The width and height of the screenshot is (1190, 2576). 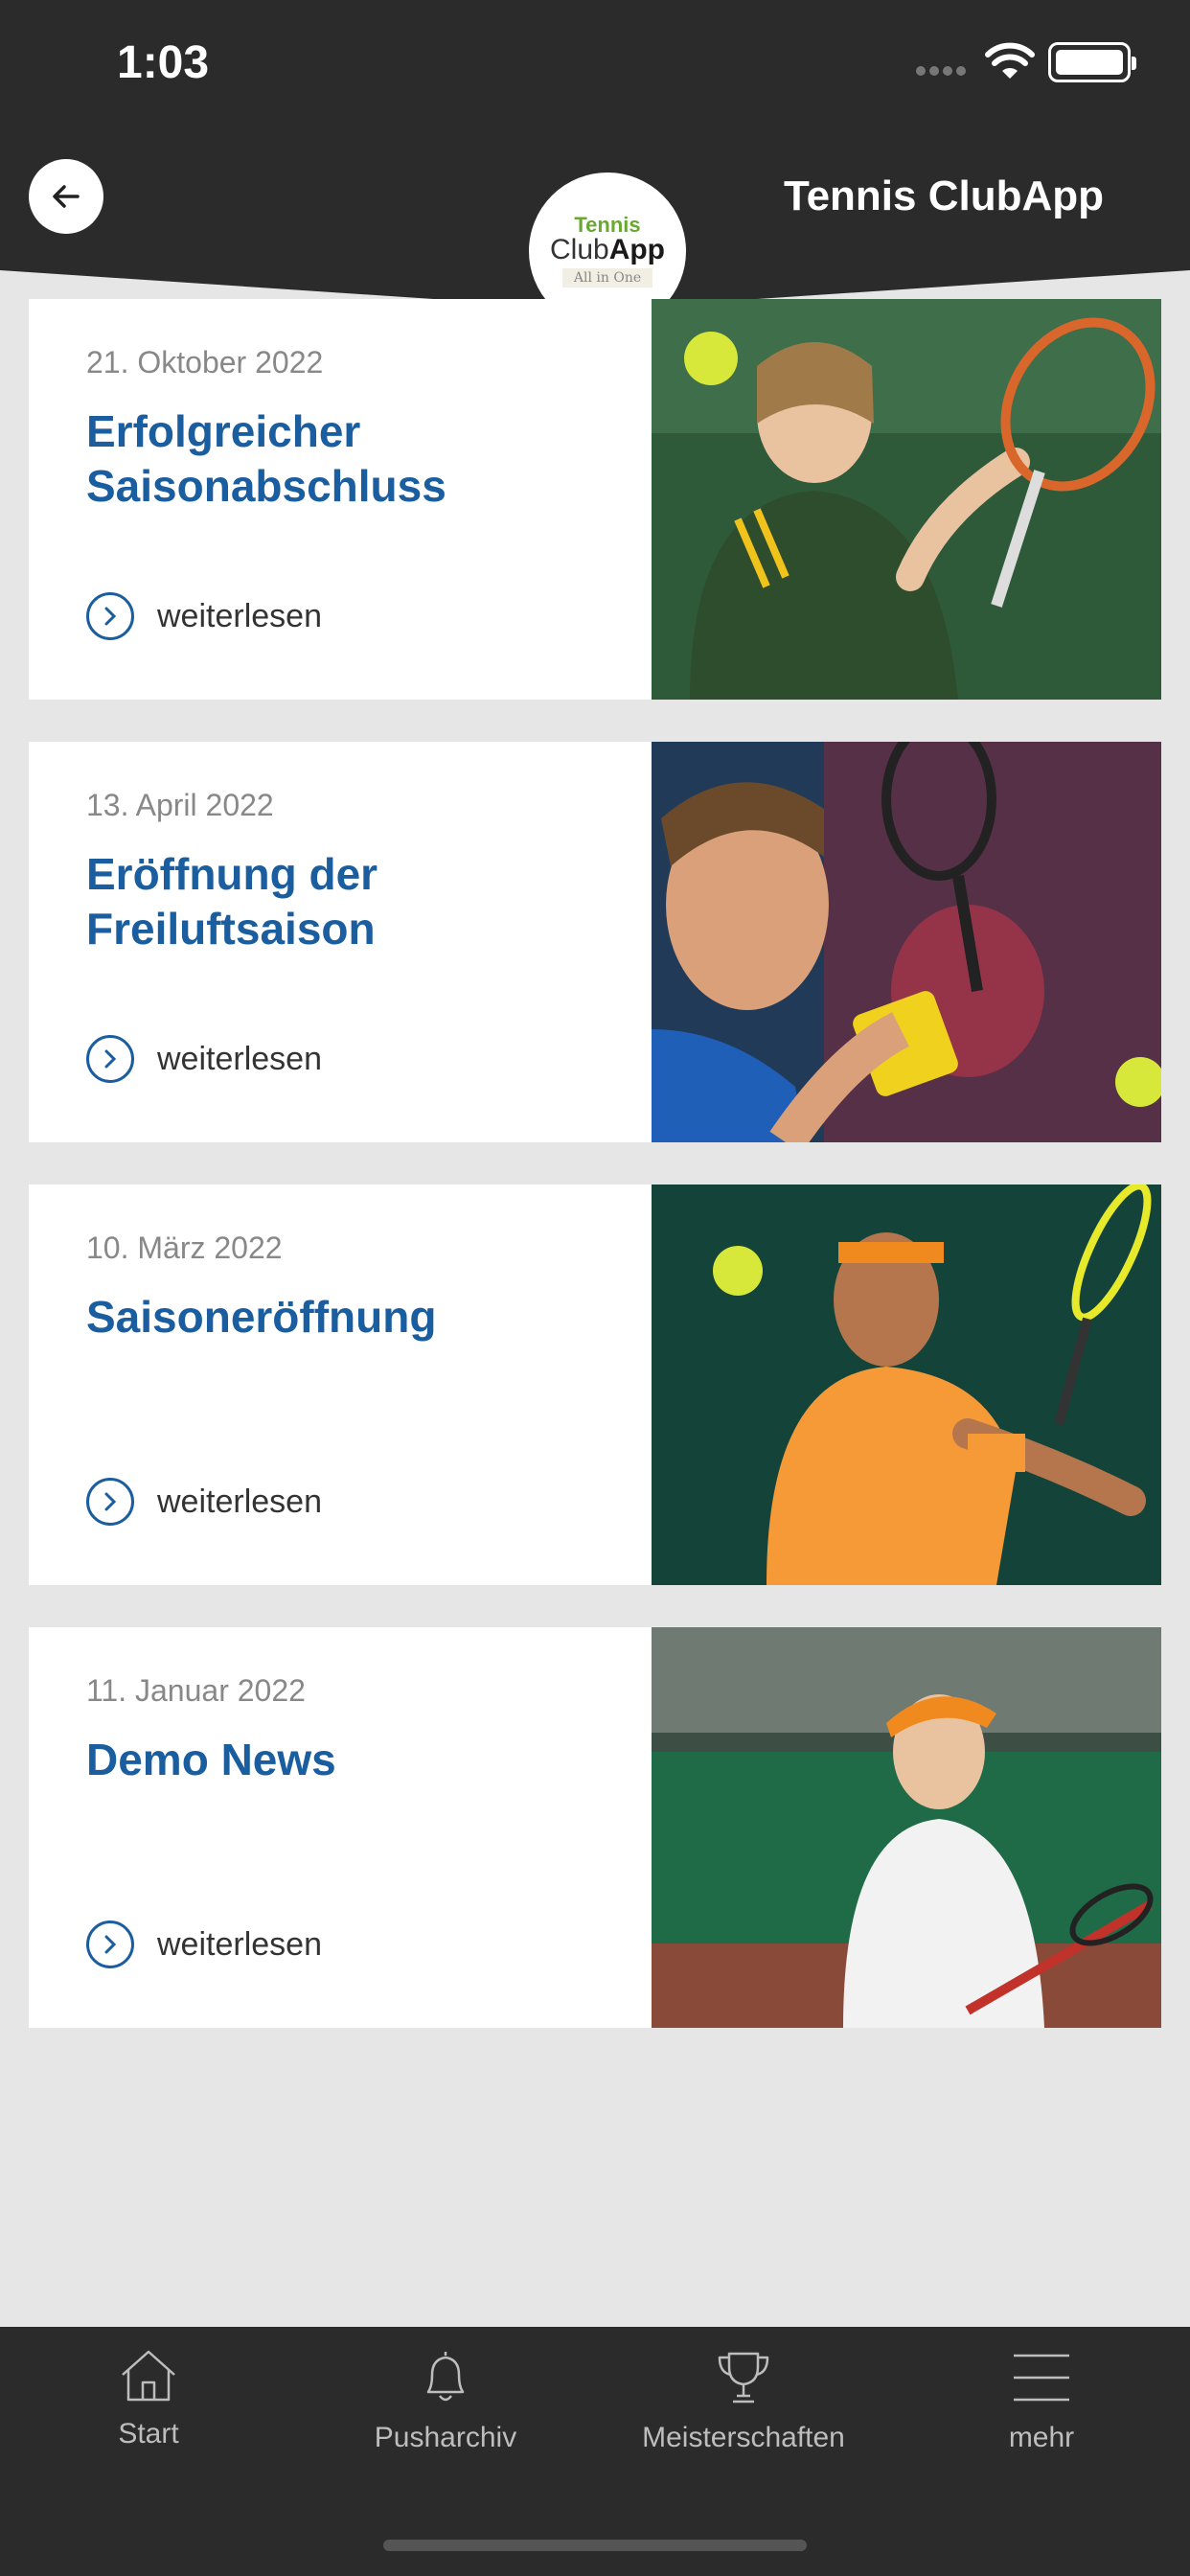 What do you see at coordinates (595, 2451) in the screenshot?
I see `tab-bar: Start Pusharchiv Meisterschaften mehr` at bounding box center [595, 2451].